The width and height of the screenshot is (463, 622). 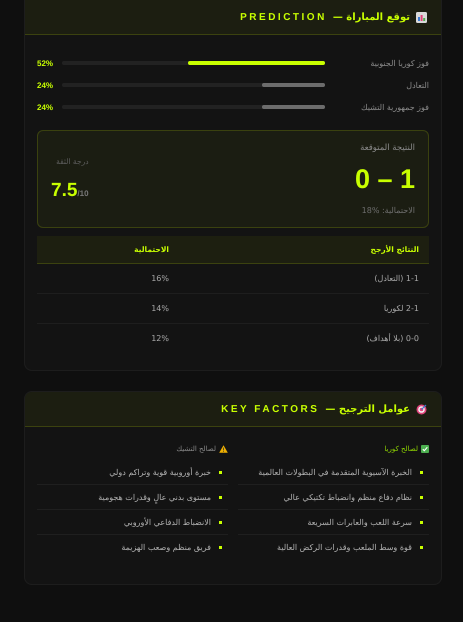 I want to click on factor-text: فريق منظم وصعب الهزيمة, so click(x=166, y=547).